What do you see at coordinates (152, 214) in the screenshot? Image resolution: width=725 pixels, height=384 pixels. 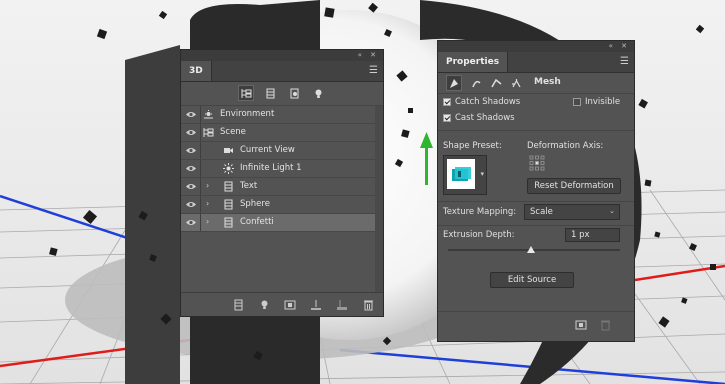 I see `text-object-left-face` at bounding box center [152, 214].